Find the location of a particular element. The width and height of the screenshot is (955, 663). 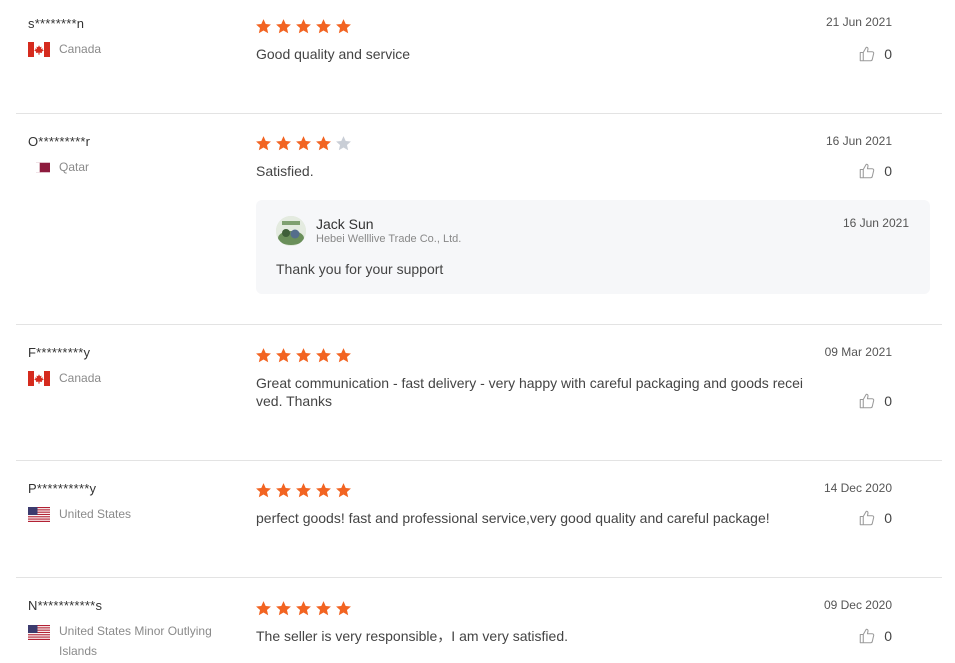

review-date: 21 Jun 2021 is located at coordinates (858, 22).